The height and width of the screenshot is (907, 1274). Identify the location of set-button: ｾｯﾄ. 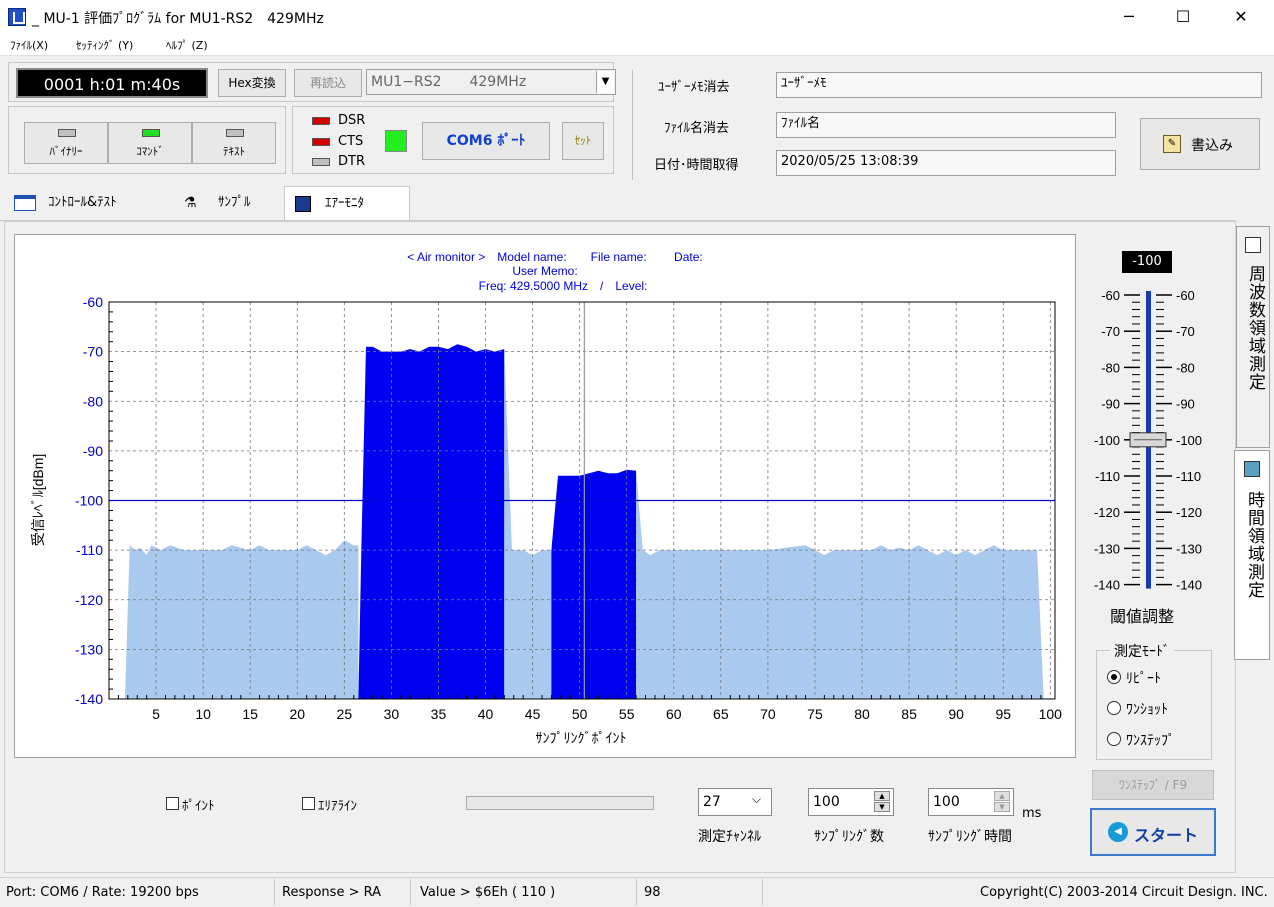
(583, 141).